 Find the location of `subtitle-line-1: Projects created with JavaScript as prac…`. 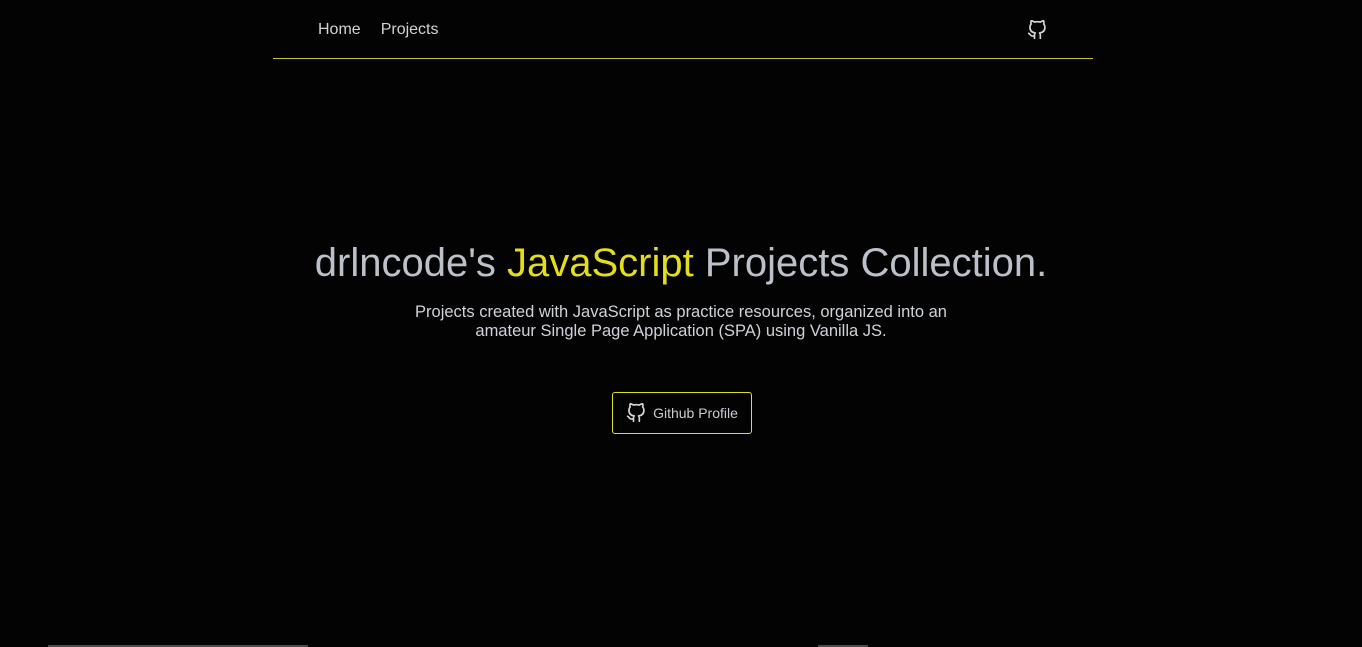

subtitle-line-1: Projects created with JavaScript as prac… is located at coordinates (681, 312).